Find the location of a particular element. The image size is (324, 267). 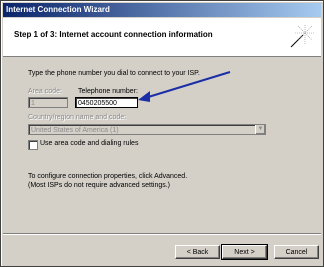

area-code-label: Area code: is located at coordinates (45, 91).